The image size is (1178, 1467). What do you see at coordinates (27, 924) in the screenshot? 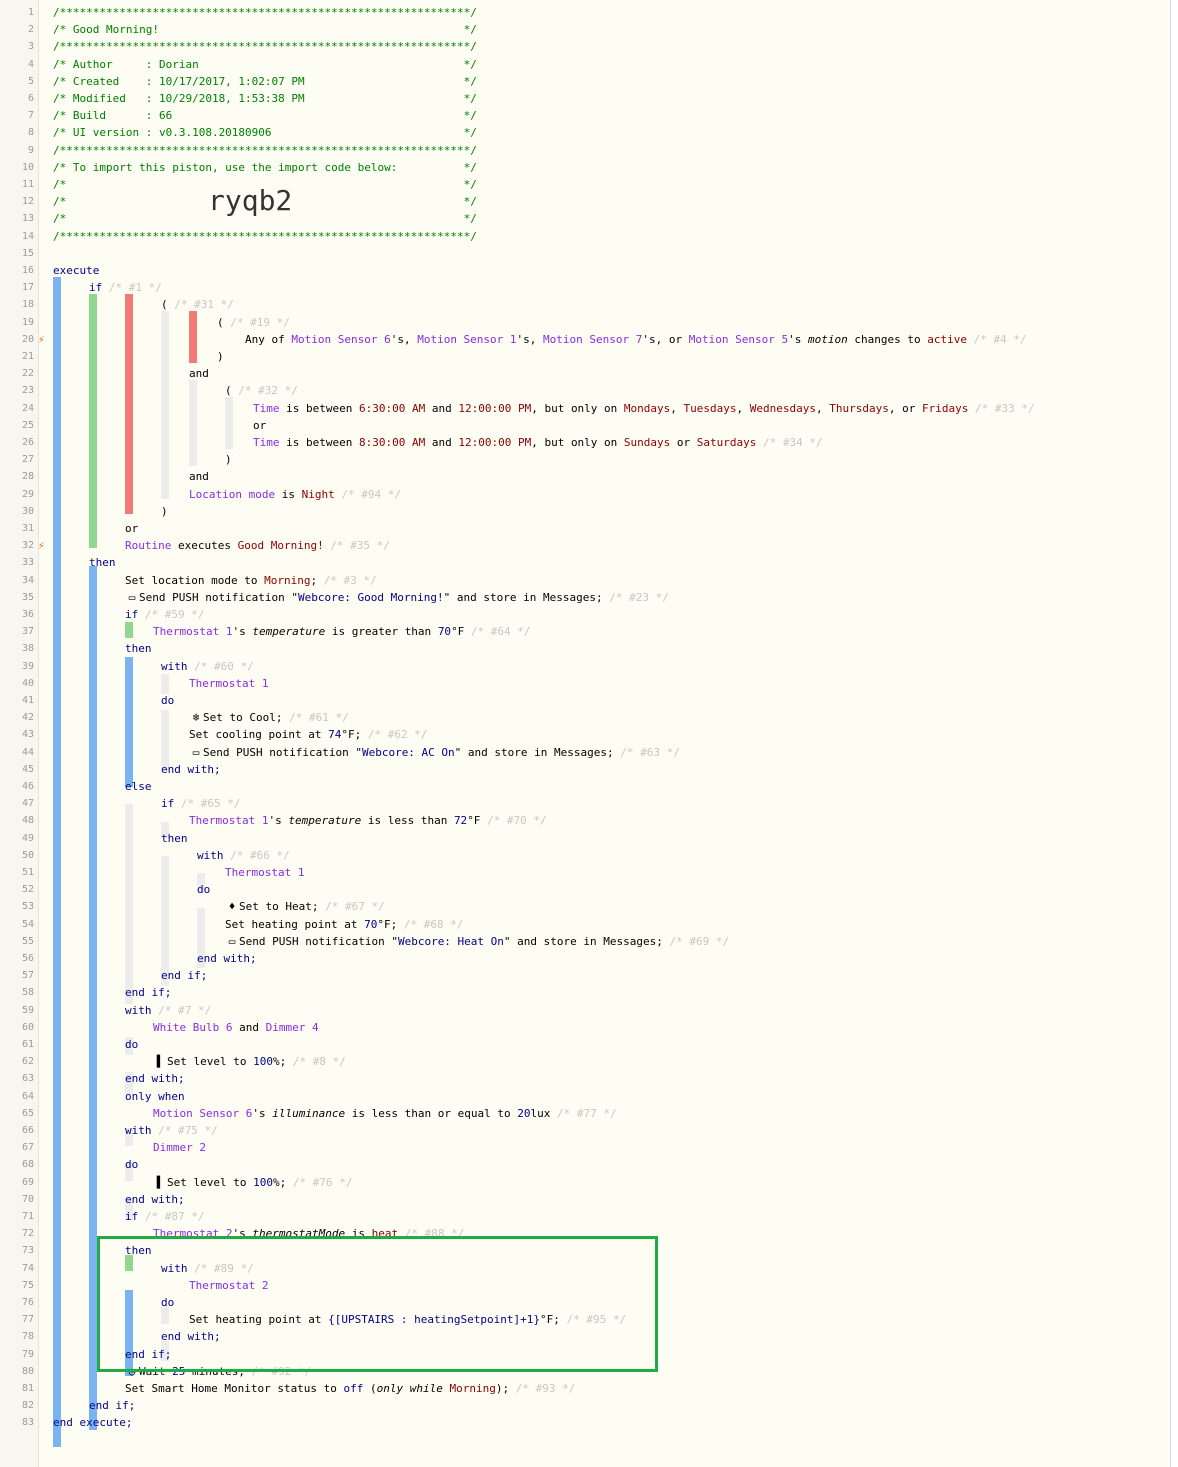
I see `line-number: 54` at bounding box center [27, 924].